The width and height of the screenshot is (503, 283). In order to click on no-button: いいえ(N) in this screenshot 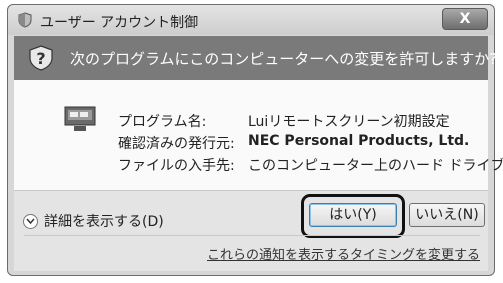, I will do `click(447, 215)`.